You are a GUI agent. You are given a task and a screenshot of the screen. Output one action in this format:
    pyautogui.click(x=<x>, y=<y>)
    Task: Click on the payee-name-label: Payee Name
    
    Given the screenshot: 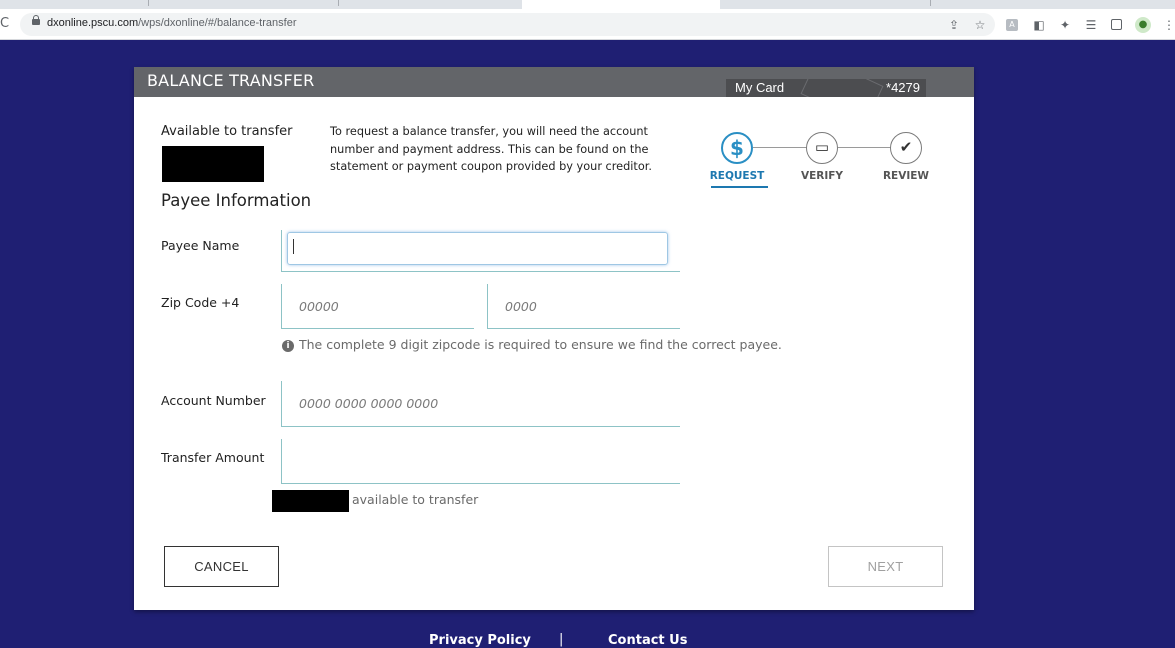 What is the action you would take?
    pyautogui.click(x=200, y=245)
    